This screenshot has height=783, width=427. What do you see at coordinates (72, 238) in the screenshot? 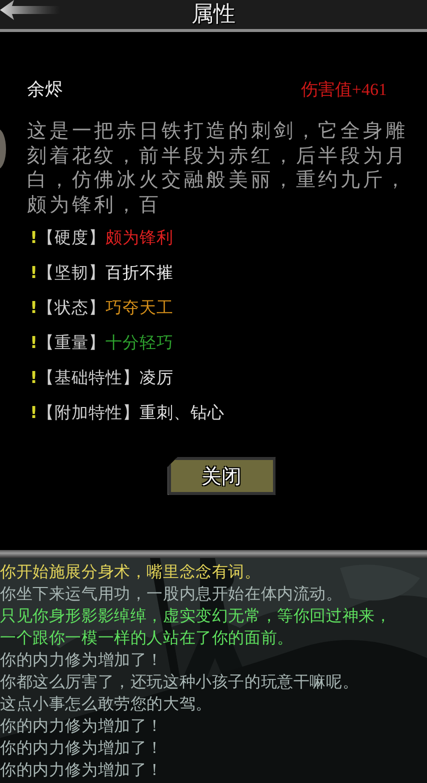
I see `attribute-label: 【硬度】` at bounding box center [72, 238].